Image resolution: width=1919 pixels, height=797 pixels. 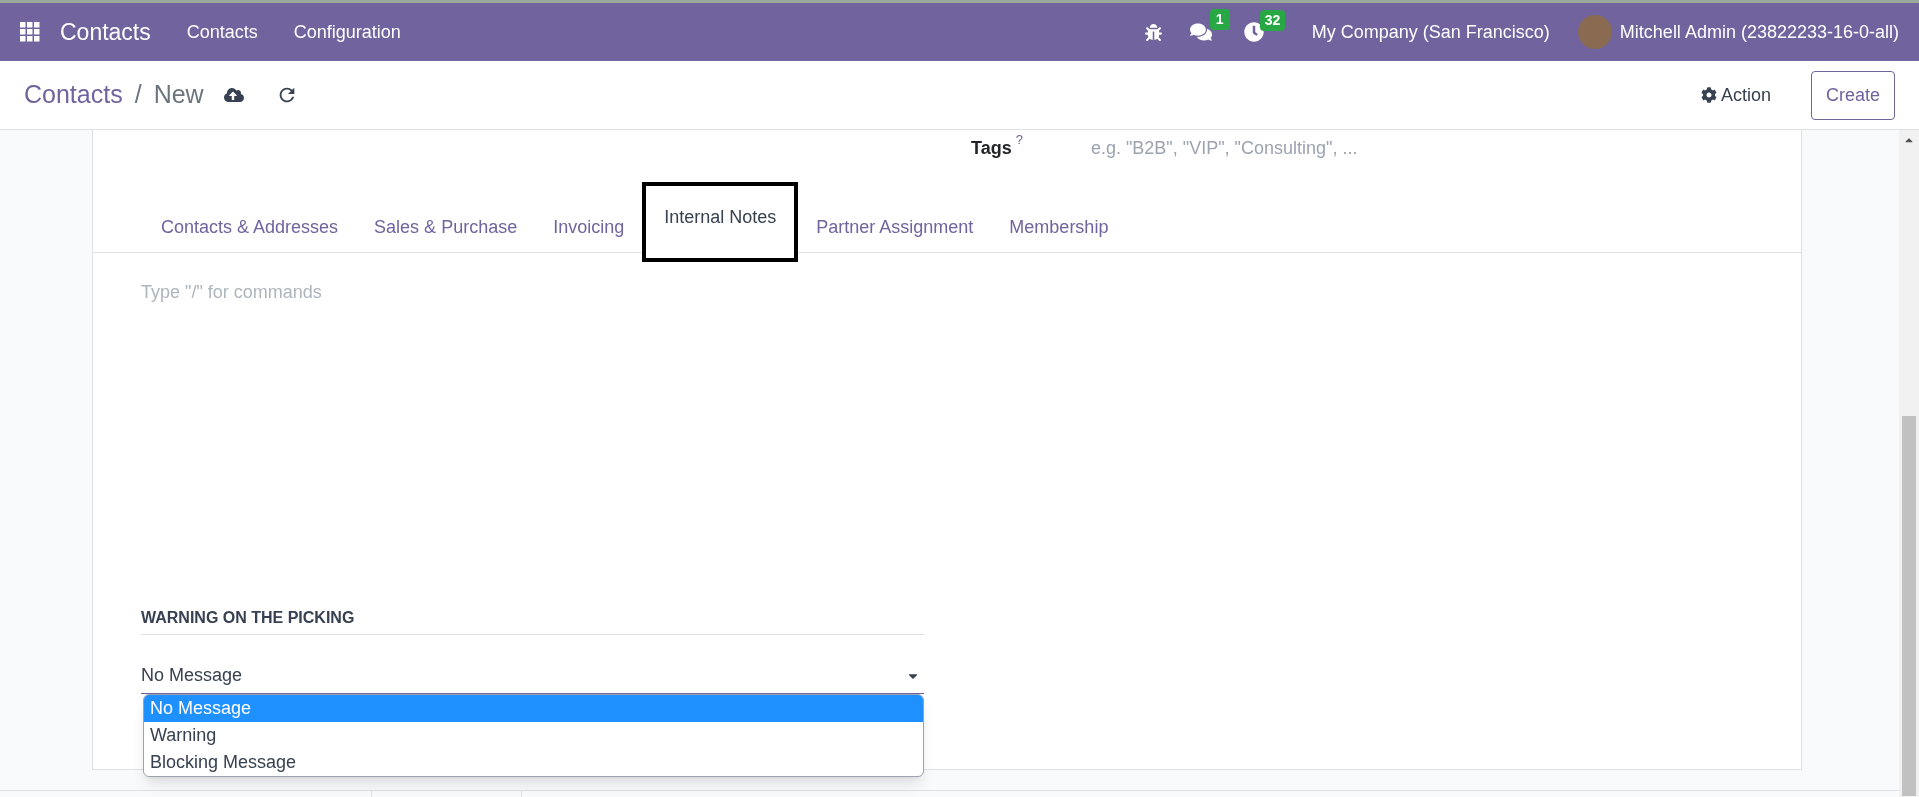 What do you see at coordinates (589, 227) in the screenshot?
I see `tab: Invoicing` at bounding box center [589, 227].